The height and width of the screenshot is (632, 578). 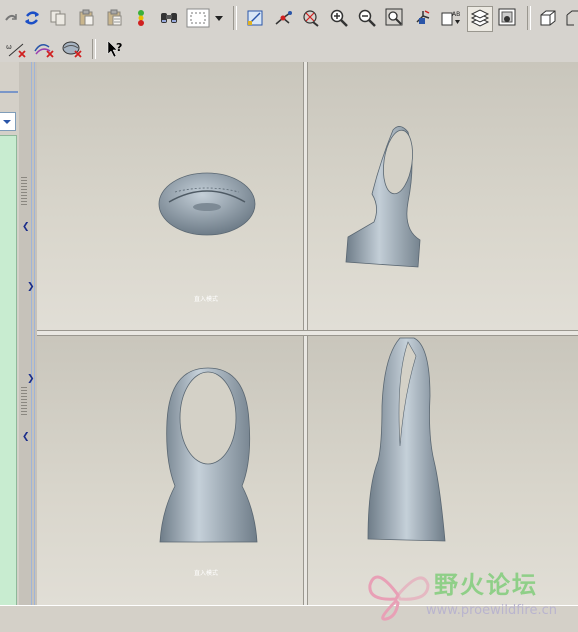 What do you see at coordinates (9, 92) in the screenshot?
I see `panel-header-line` at bounding box center [9, 92].